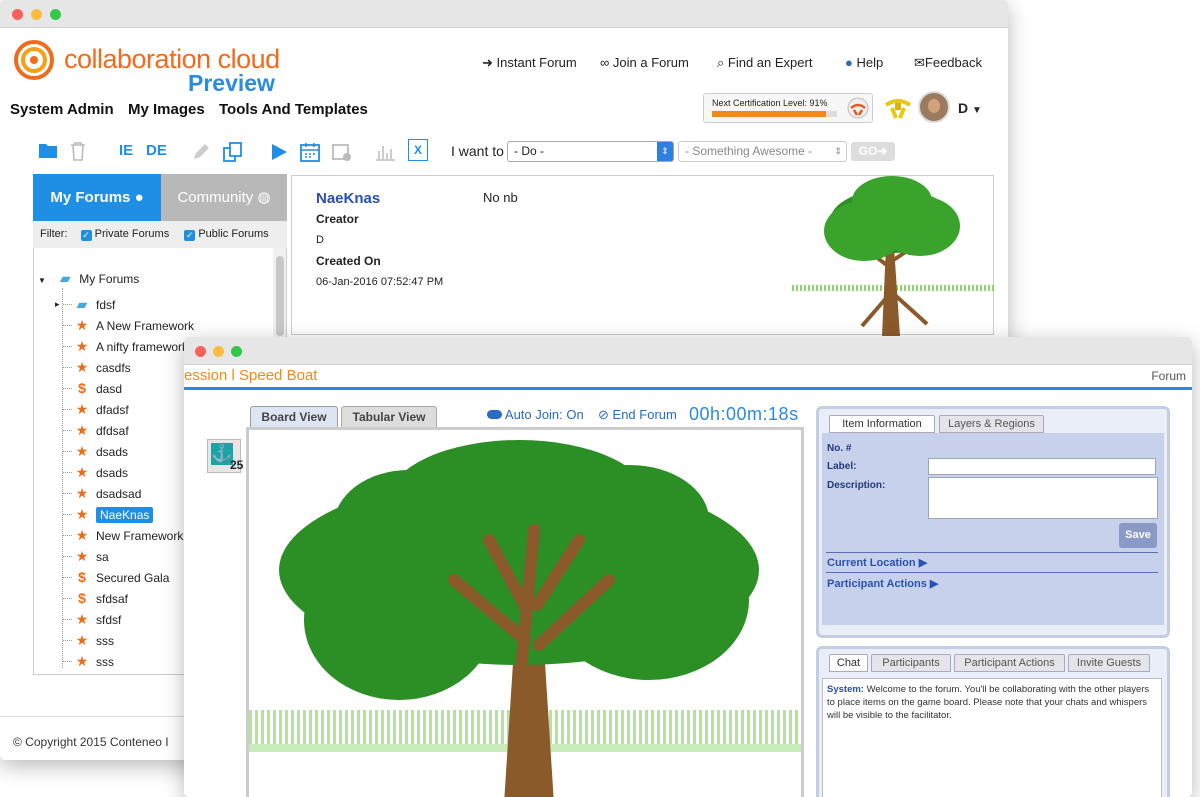  What do you see at coordinates (385, 152) in the screenshot?
I see `bar-chart-icon` at bounding box center [385, 152].